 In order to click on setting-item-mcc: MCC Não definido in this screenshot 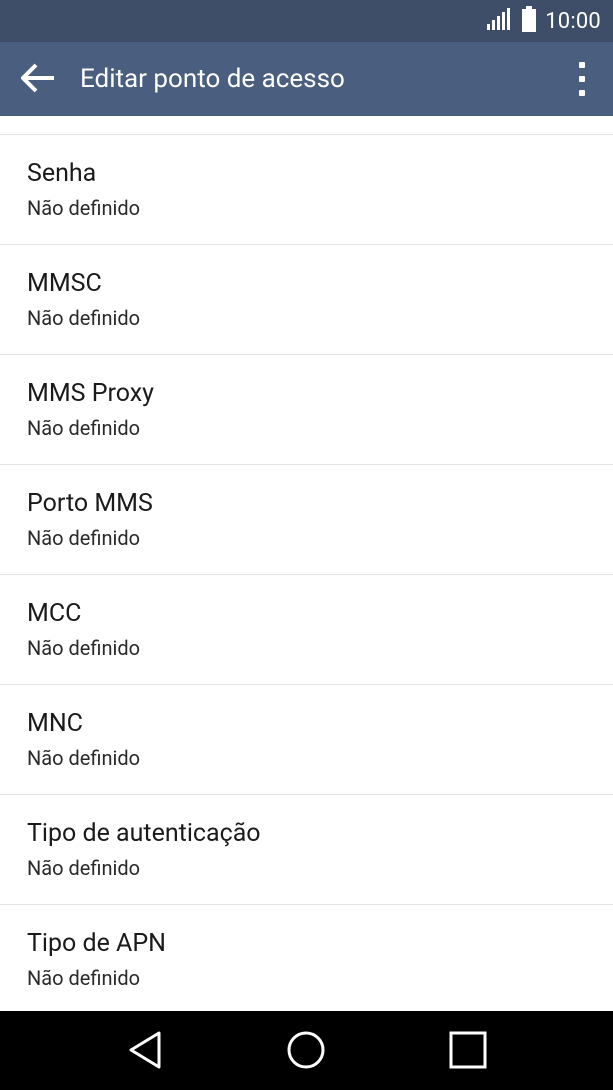, I will do `click(306, 630)`.